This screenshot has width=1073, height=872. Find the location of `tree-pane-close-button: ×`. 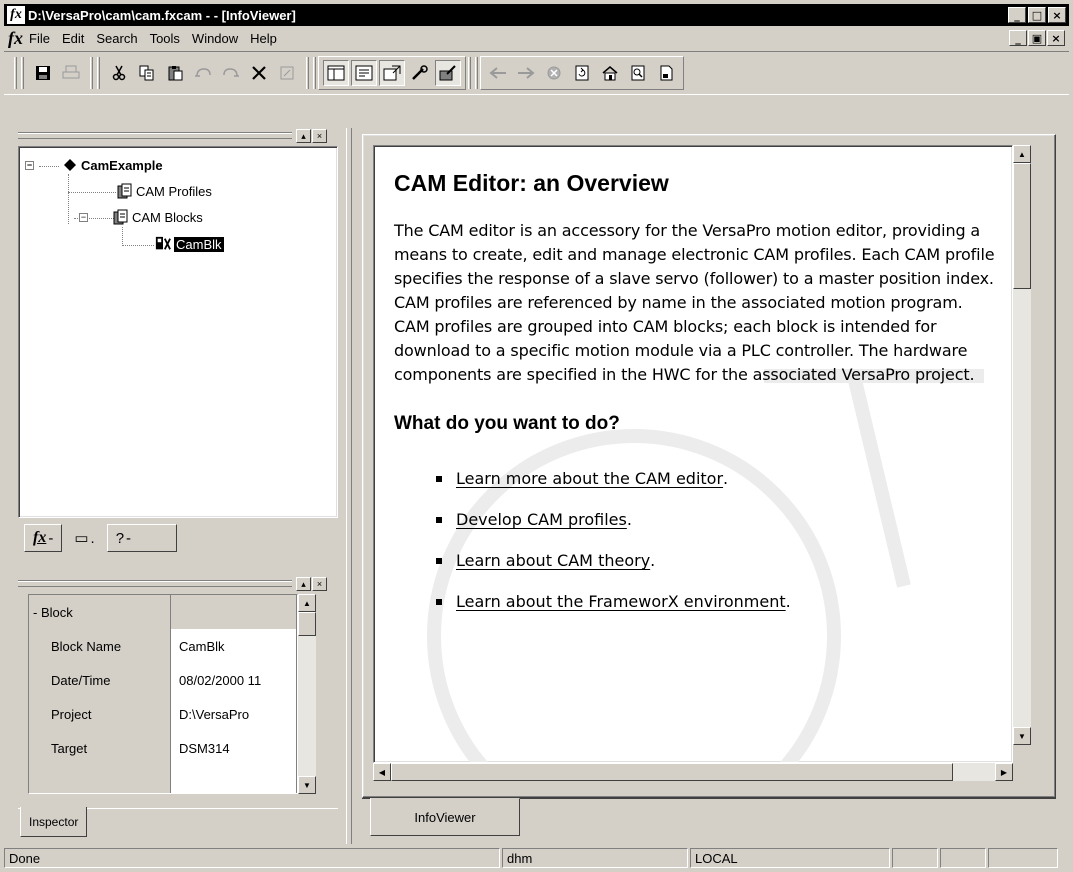

tree-pane-close-button: × is located at coordinates (319, 136).